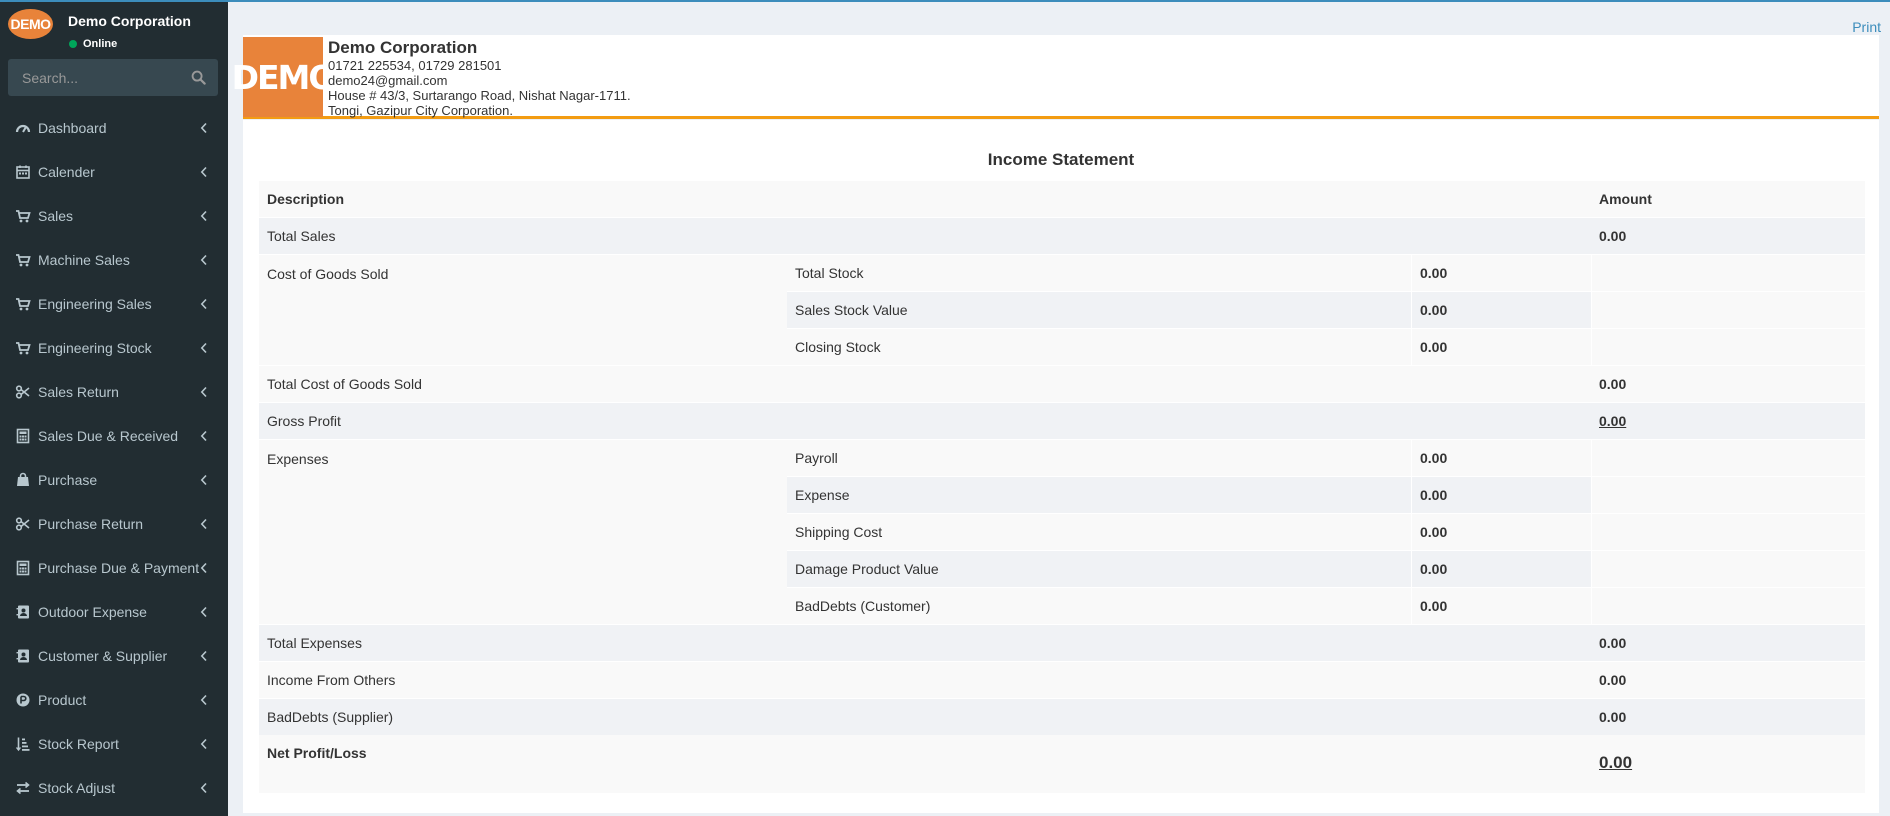 The height and width of the screenshot is (816, 1890). What do you see at coordinates (523, 309) in the screenshot?
I see `cogs-label: Cost of Goods Sold` at bounding box center [523, 309].